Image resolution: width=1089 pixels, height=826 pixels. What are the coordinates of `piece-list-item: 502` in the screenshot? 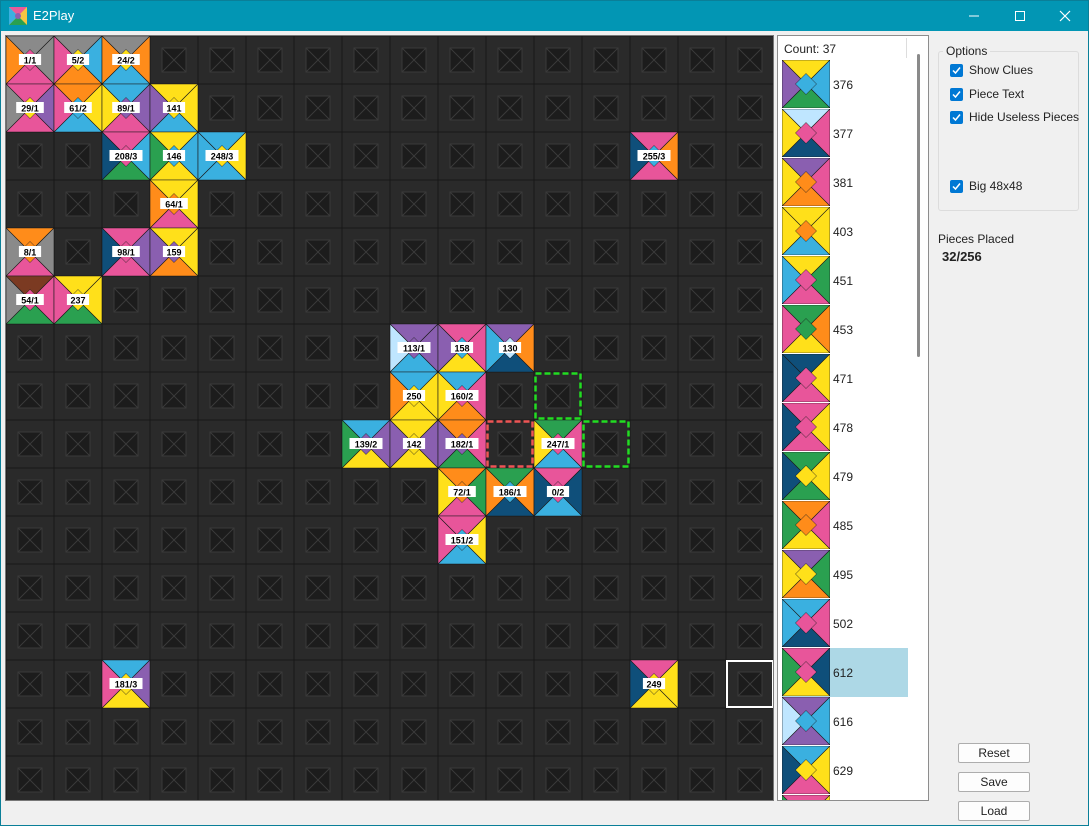 It's located at (845, 623).